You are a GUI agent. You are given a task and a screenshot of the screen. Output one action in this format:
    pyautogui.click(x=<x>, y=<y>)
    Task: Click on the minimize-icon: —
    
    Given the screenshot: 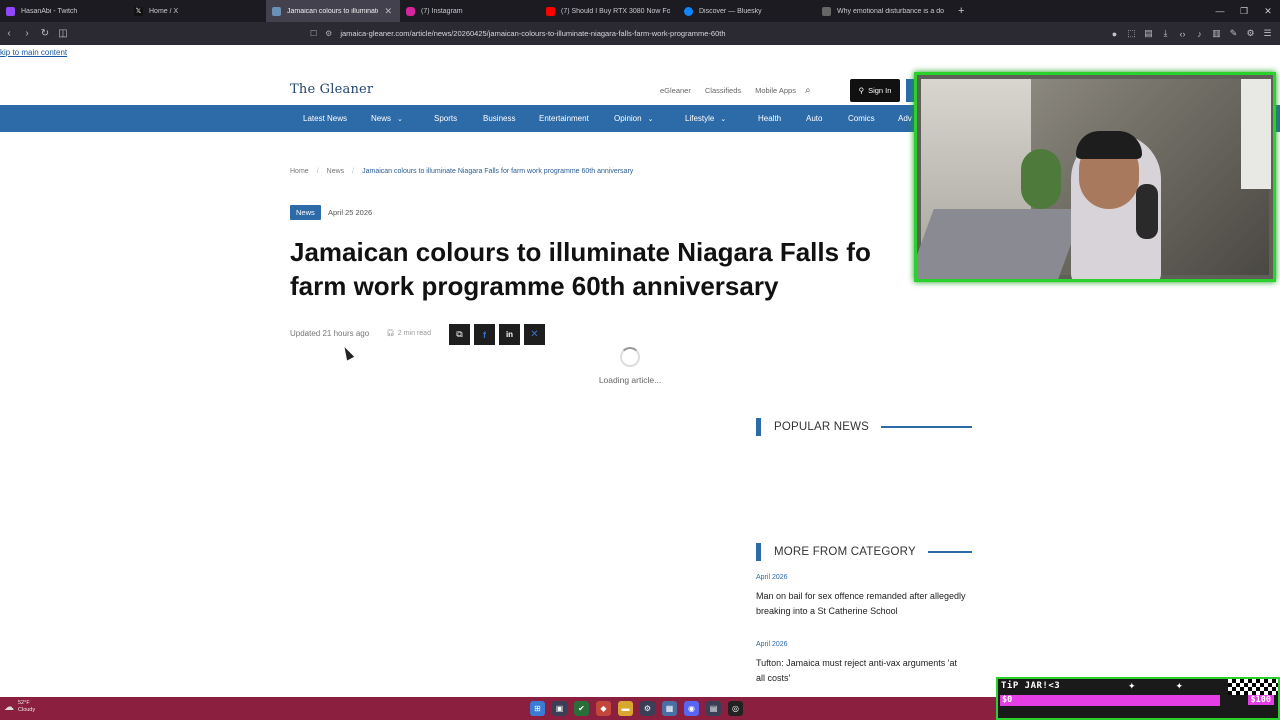 What is the action you would take?
    pyautogui.click(x=1220, y=11)
    